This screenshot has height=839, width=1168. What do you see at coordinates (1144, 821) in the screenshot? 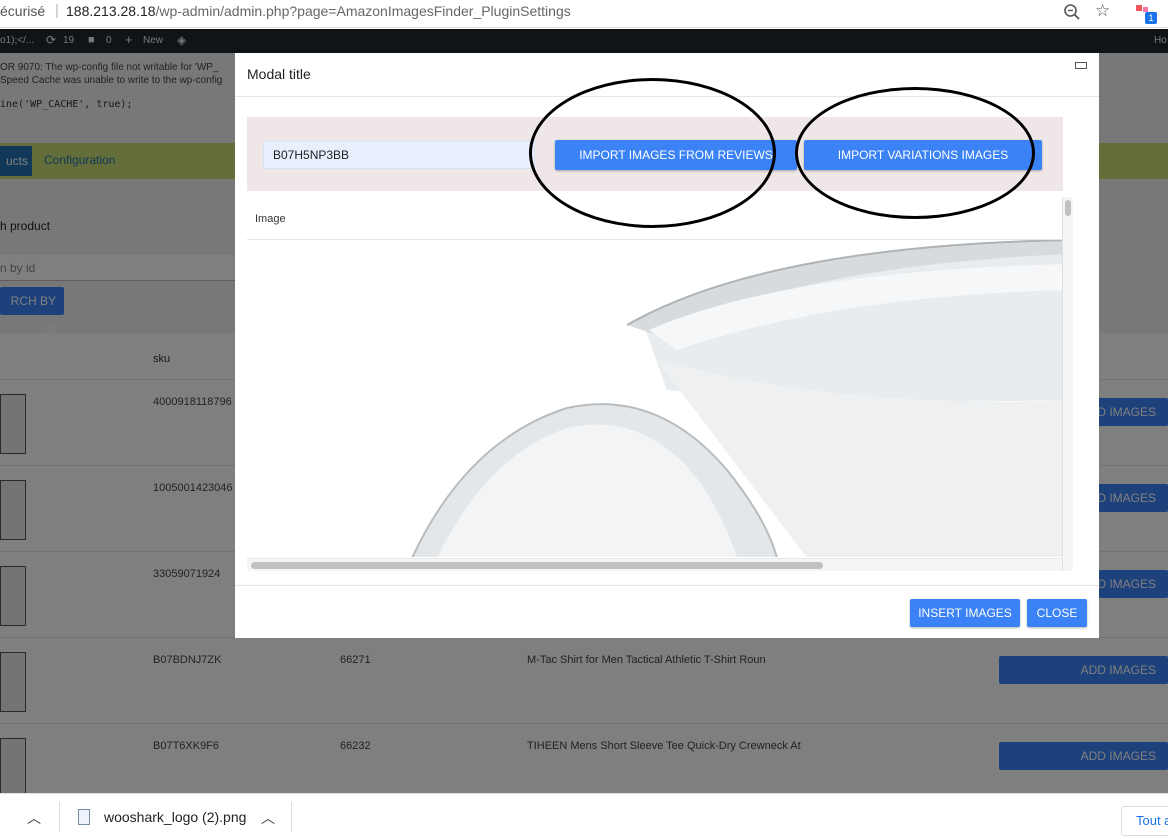
I see `show-all-downloads-button: Tout a` at bounding box center [1144, 821].